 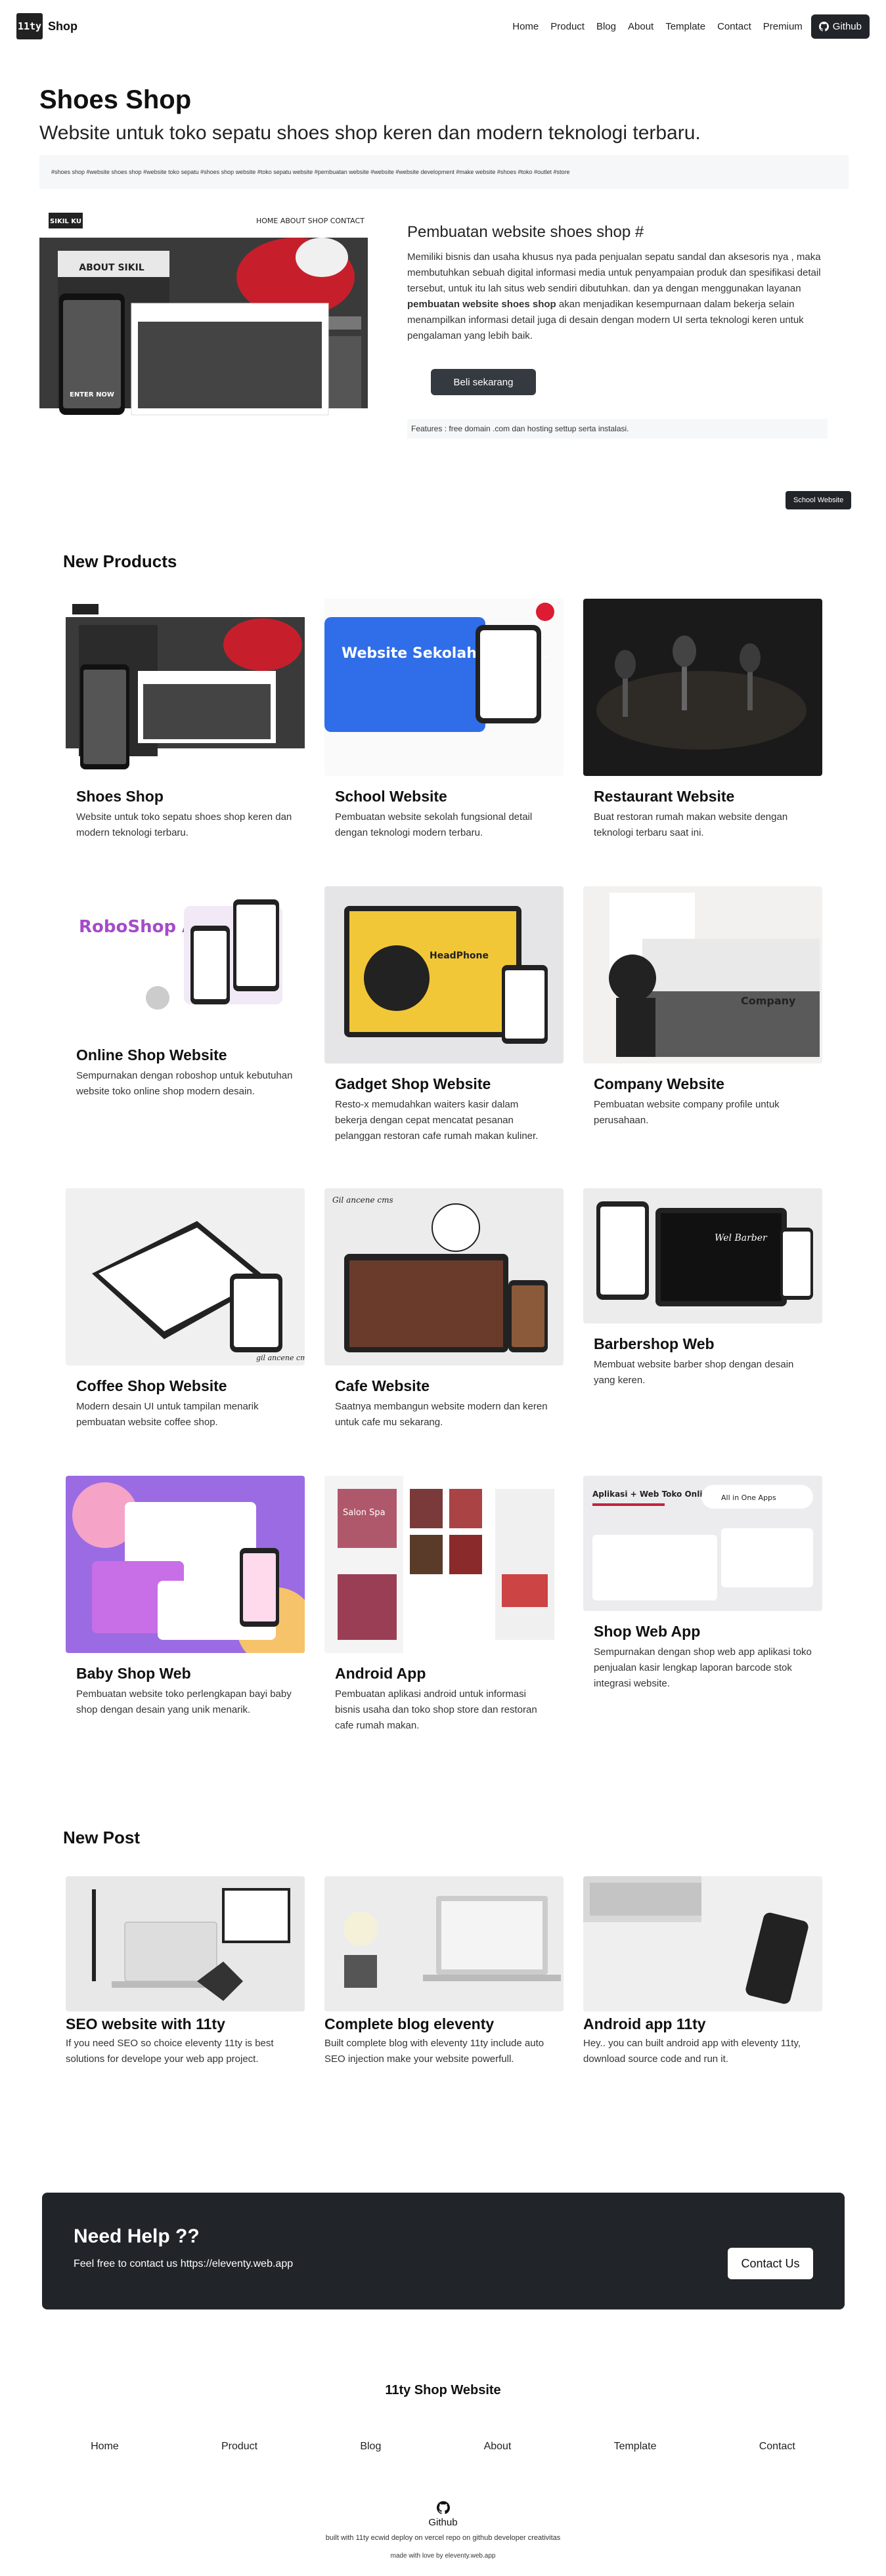 What do you see at coordinates (444, 2024) in the screenshot?
I see `post-title: Complete blog eleventy` at bounding box center [444, 2024].